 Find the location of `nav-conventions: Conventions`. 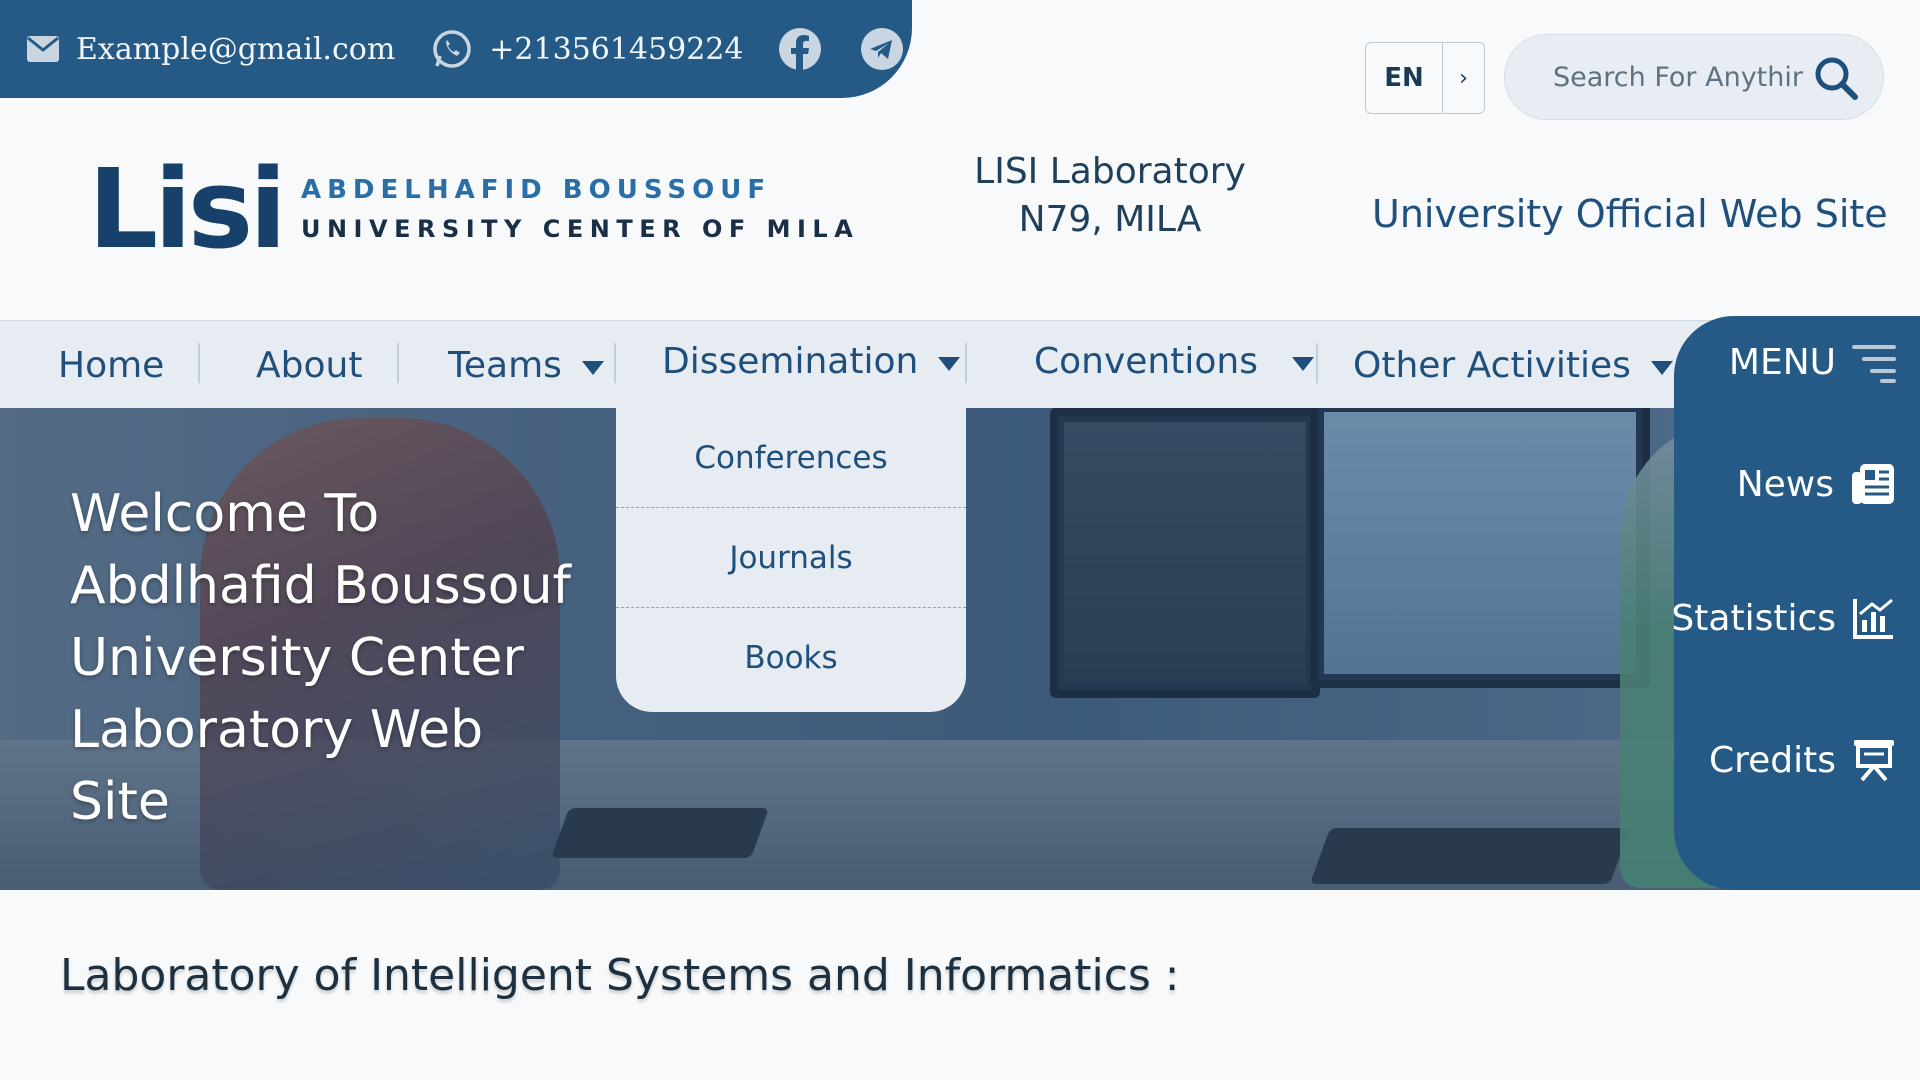

nav-conventions: Conventions is located at coordinates (1174, 361).